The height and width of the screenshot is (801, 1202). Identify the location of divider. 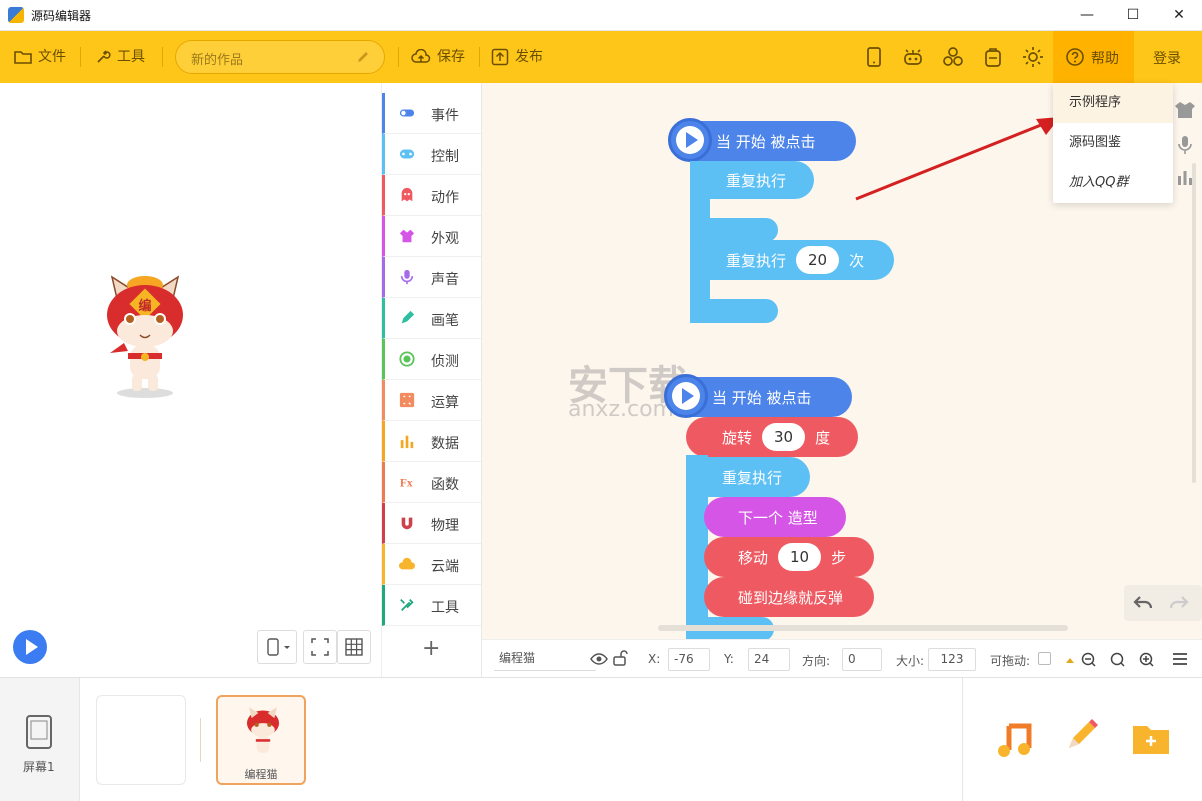
(162, 57).